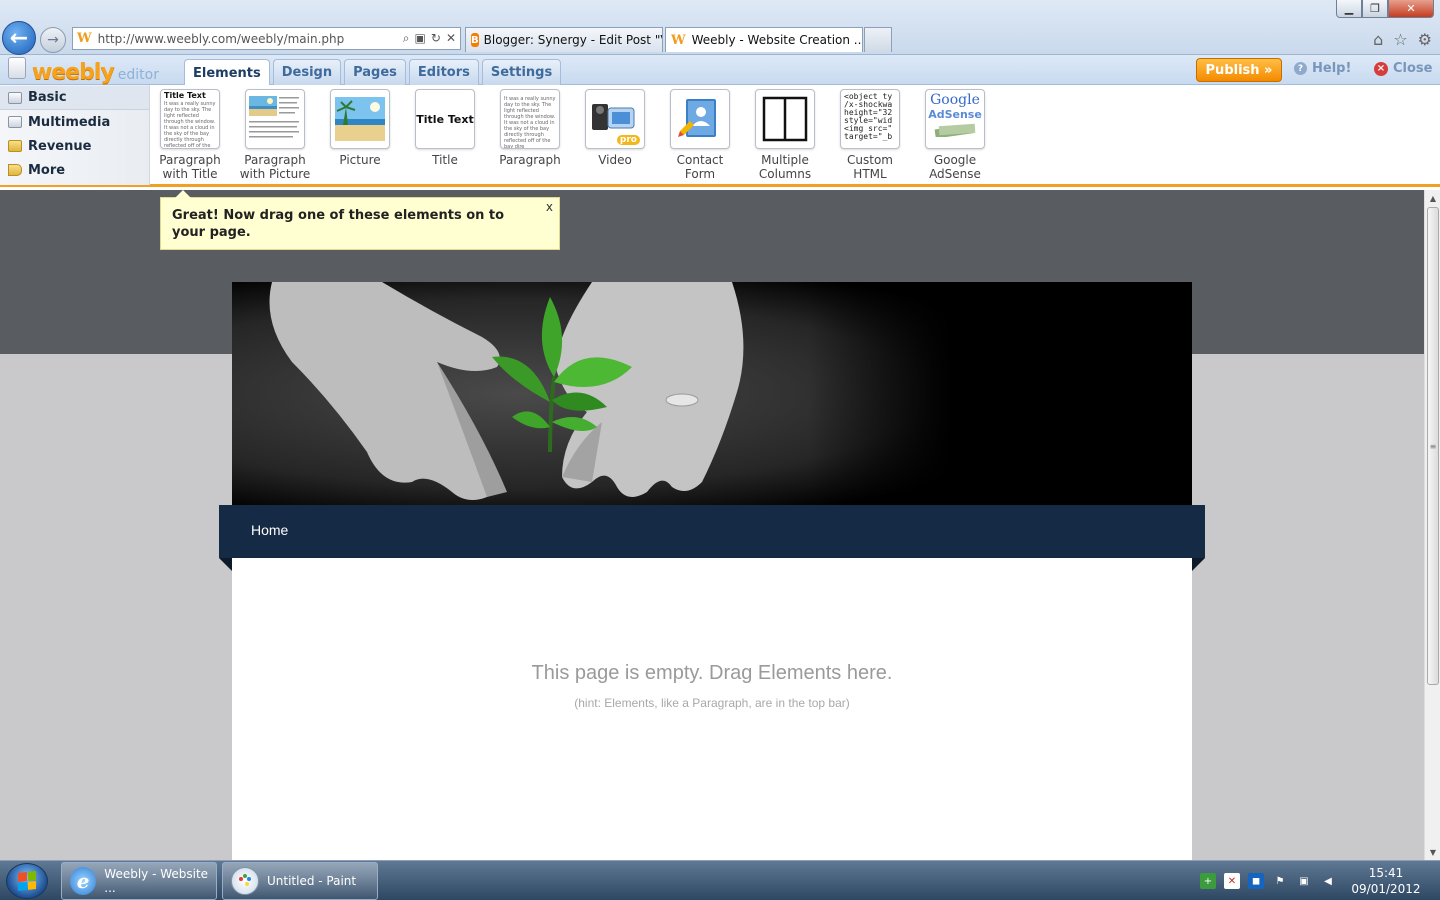 This screenshot has height=900, width=1440. I want to click on taskbar-item-paint: Untitled - Paint, so click(300, 881).